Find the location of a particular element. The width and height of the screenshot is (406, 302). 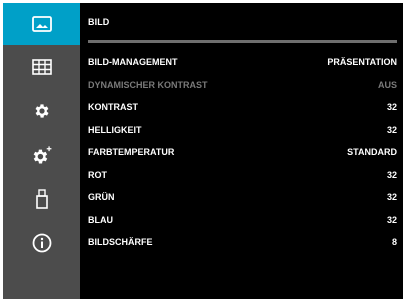

setting-label: ROT is located at coordinates (97, 174).